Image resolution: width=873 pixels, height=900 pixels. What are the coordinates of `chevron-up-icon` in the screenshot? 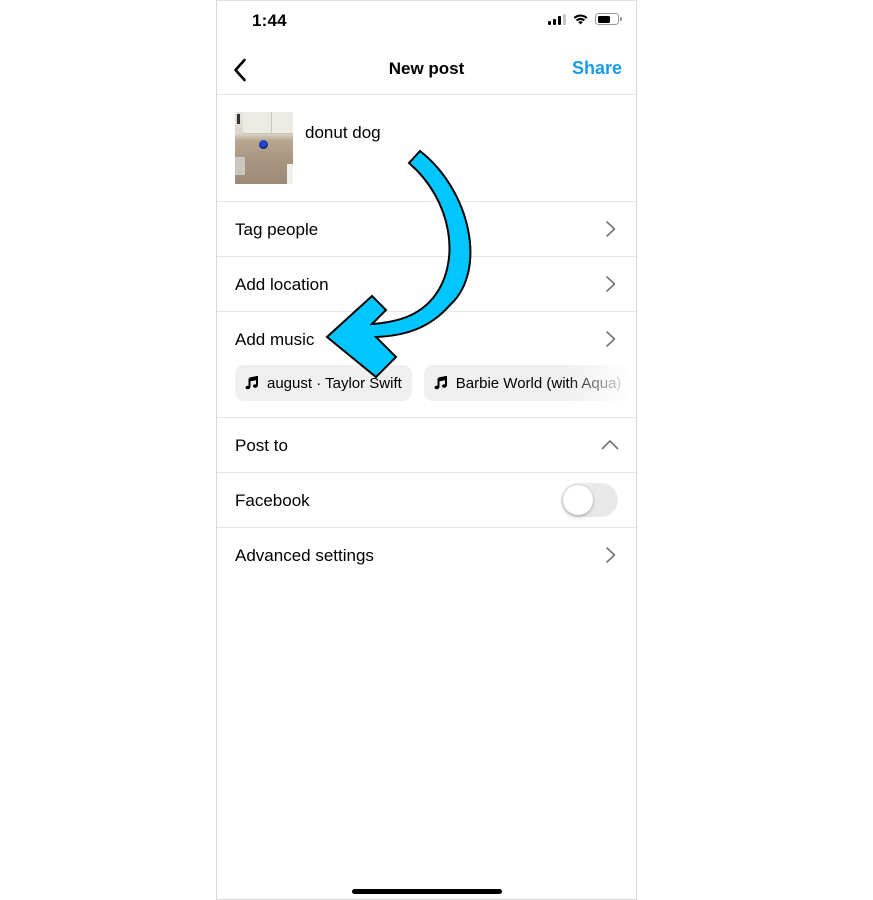 It's located at (610, 445).